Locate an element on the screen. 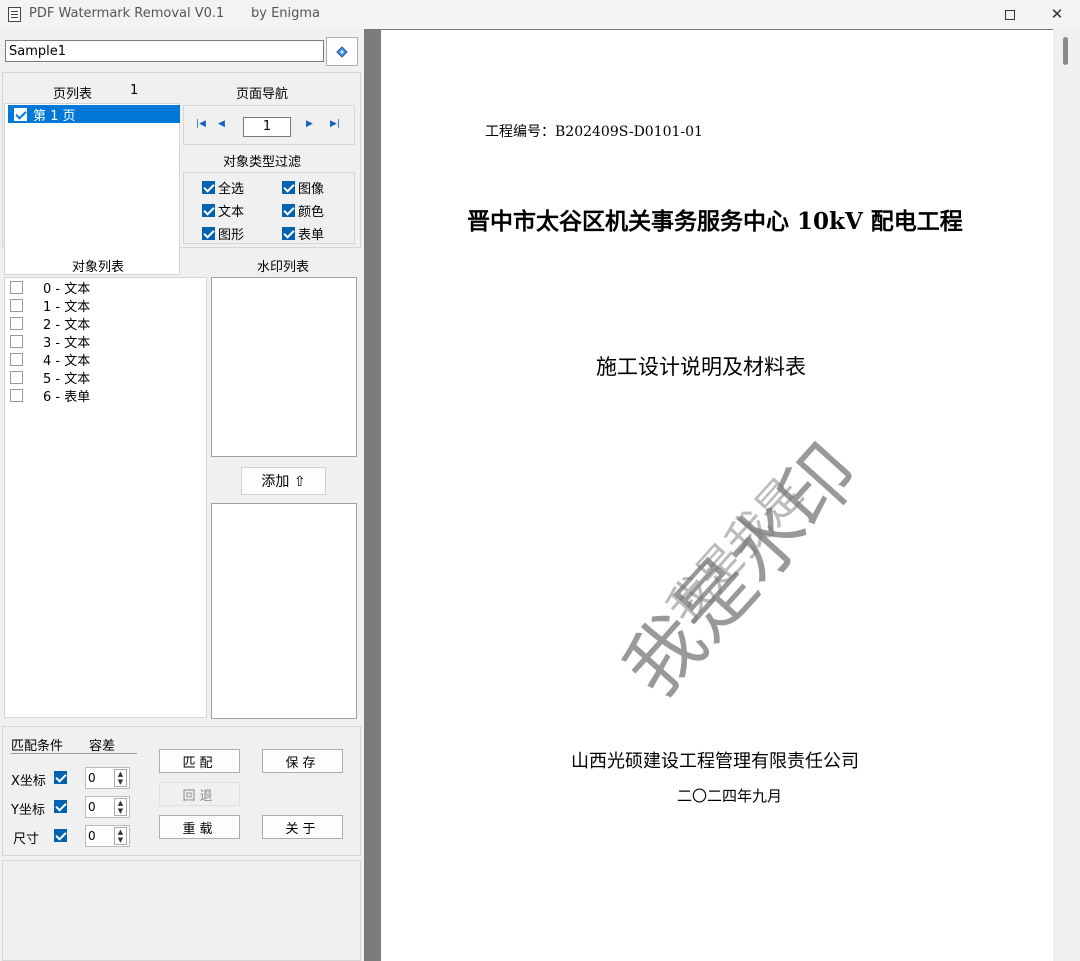  y-coord-checkbox is located at coordinates (60, 806).